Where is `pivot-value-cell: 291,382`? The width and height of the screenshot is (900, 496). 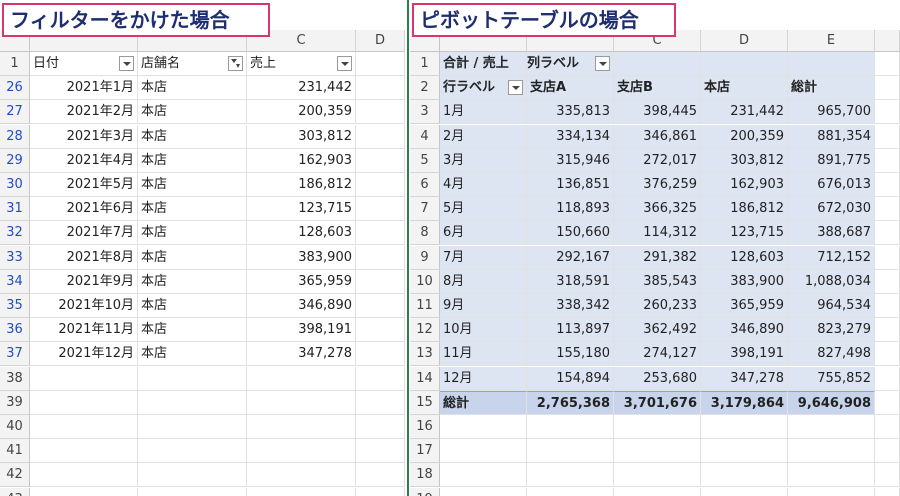 pivot-value-cell: 291,382 is located at coordinates (657, 257).